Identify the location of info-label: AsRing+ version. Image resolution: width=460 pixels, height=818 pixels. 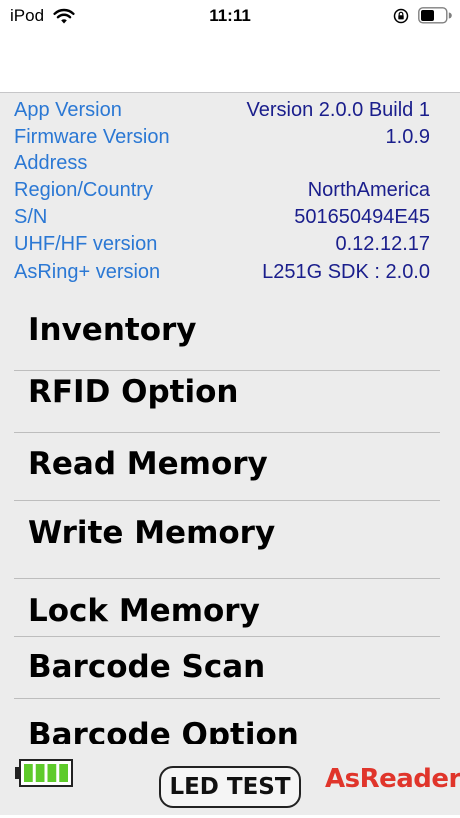
(87, 272).